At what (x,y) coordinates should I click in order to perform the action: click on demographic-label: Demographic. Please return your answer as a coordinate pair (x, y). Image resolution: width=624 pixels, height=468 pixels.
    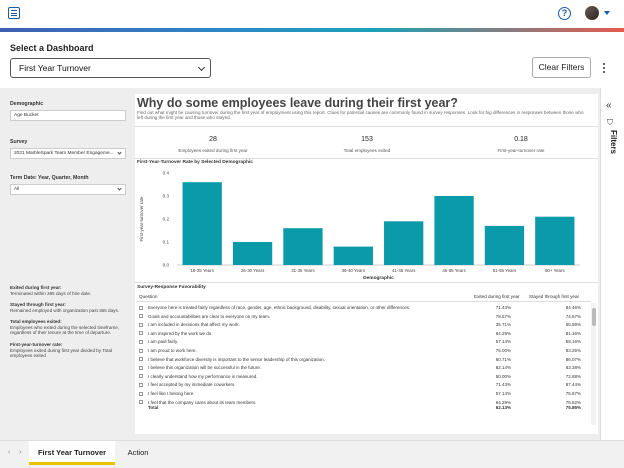
    Looking at the image, I should click on (27, 104).